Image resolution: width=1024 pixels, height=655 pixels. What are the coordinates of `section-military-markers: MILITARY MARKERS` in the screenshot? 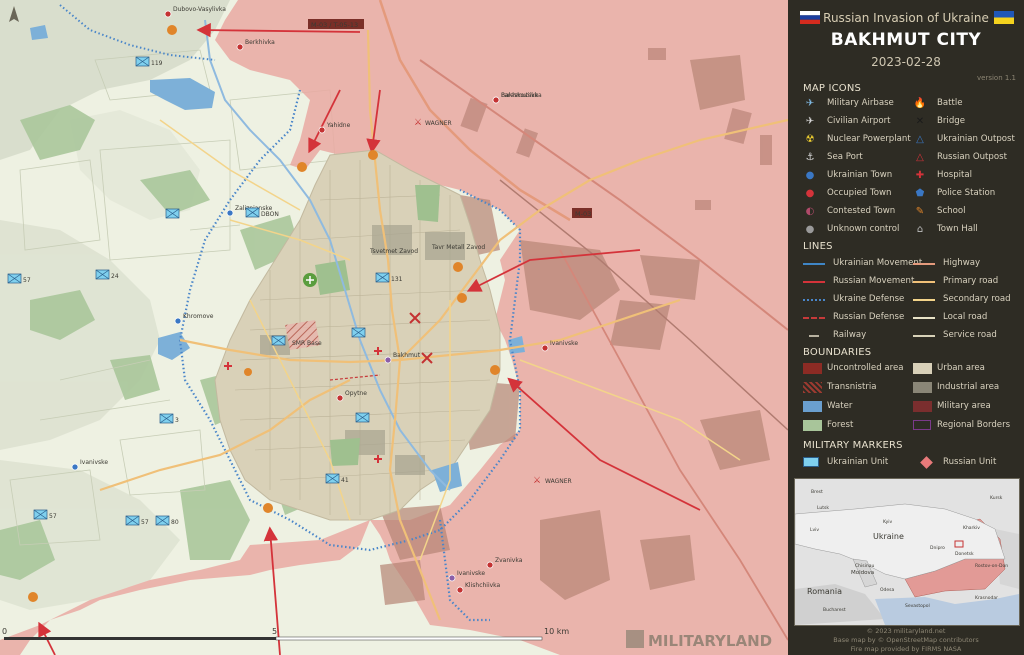 It's located at (853, 445).